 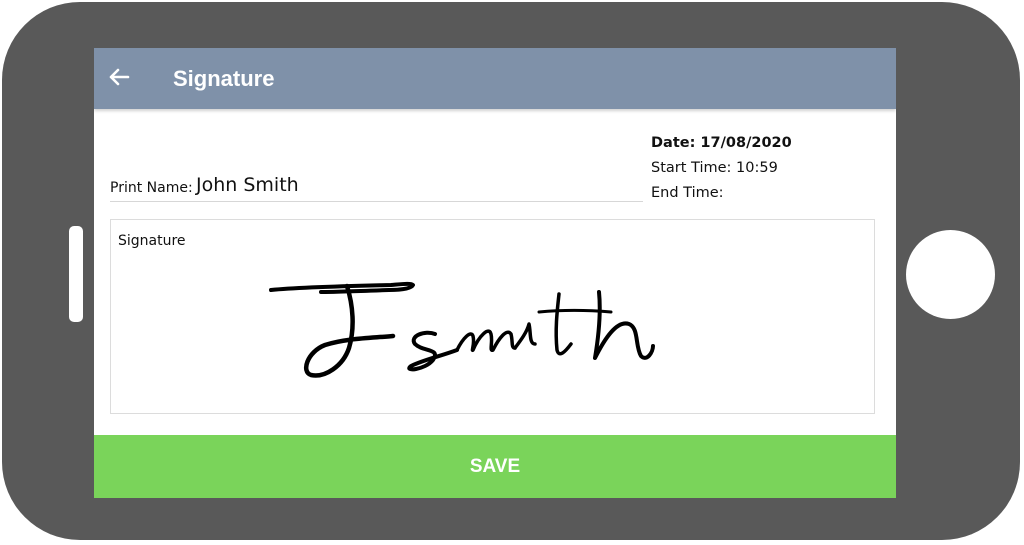 I want to click on save-button-label: SAVE, so click(x=495, y=466).